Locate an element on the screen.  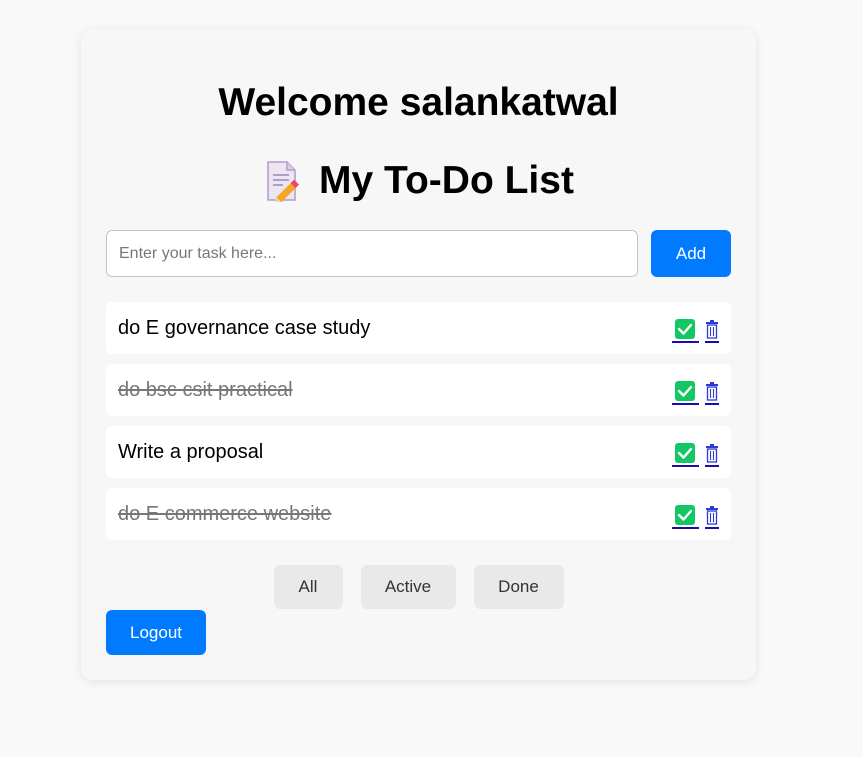
todo-item: do E governance case study is located at coordinates (418, 328).